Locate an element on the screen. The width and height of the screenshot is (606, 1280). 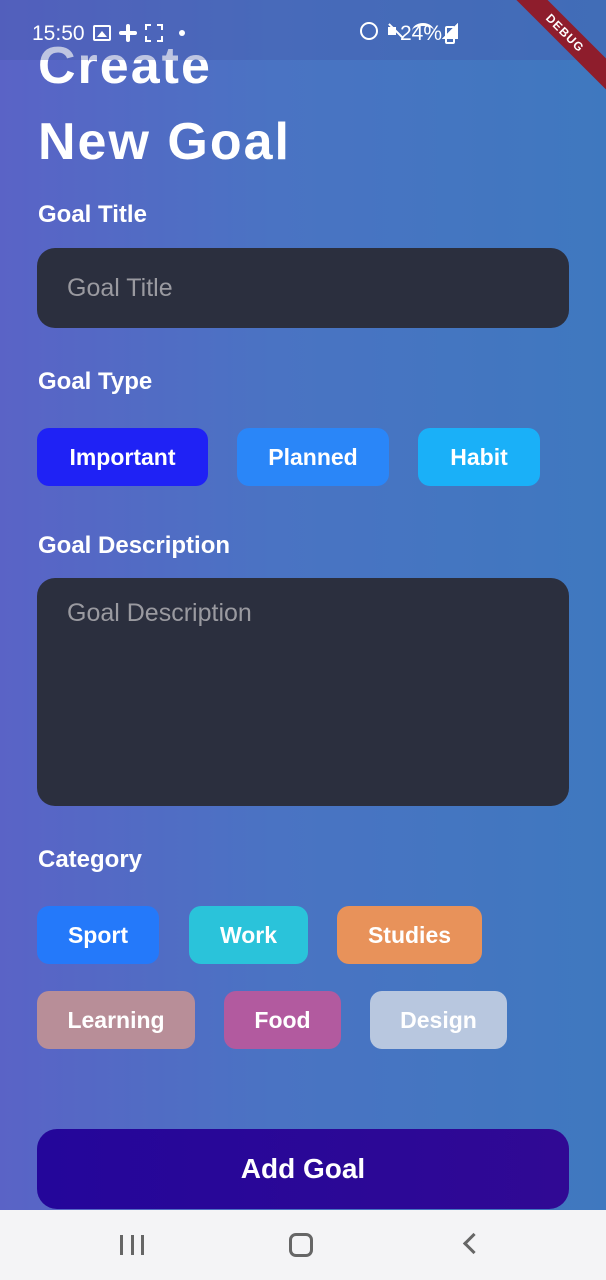
add-goal-button: Add Goal is located at coordinates (303, 1169).